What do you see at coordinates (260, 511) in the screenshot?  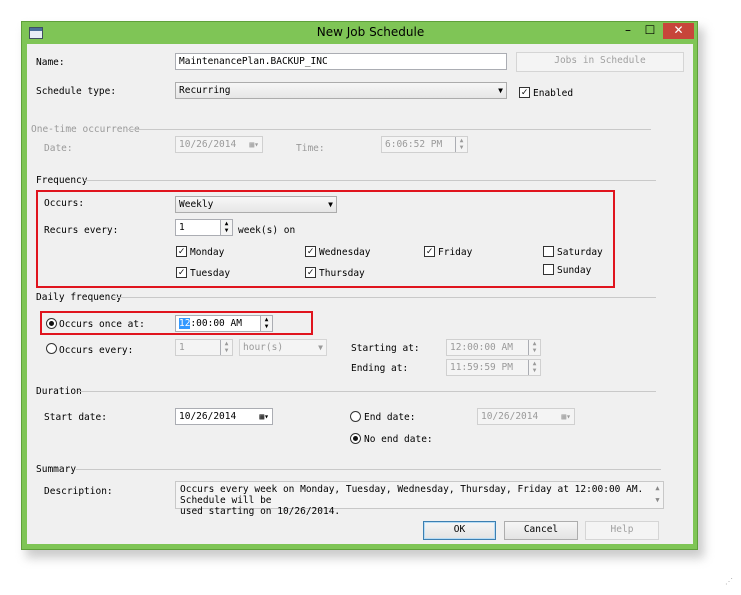 I see `description-line-2: used starting on 10/26/2014.` at bounding box center [260, 511].